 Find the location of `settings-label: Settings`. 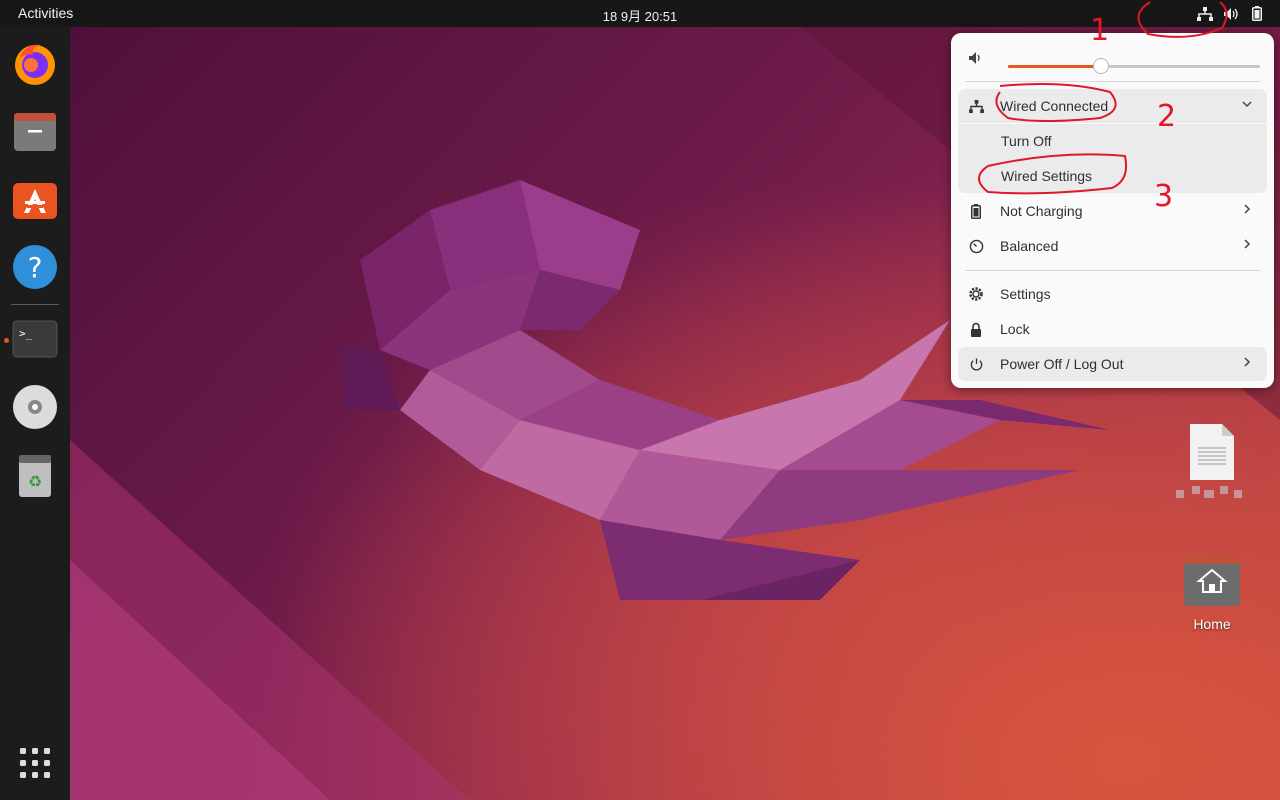

settings-label: Settings is located at coordinates (1025, 294).